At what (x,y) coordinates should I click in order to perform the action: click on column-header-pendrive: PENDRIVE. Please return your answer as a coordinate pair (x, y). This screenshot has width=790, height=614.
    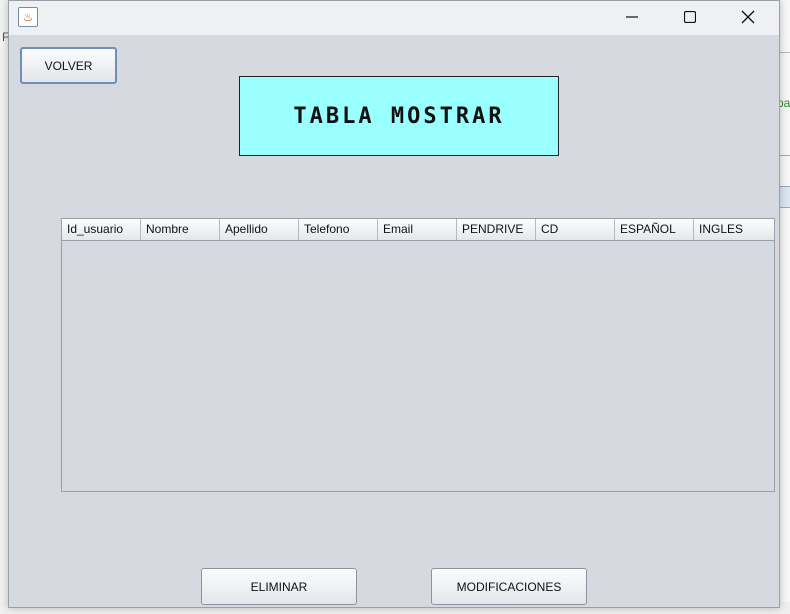
    Looking at the image, I should click on (496, 229).